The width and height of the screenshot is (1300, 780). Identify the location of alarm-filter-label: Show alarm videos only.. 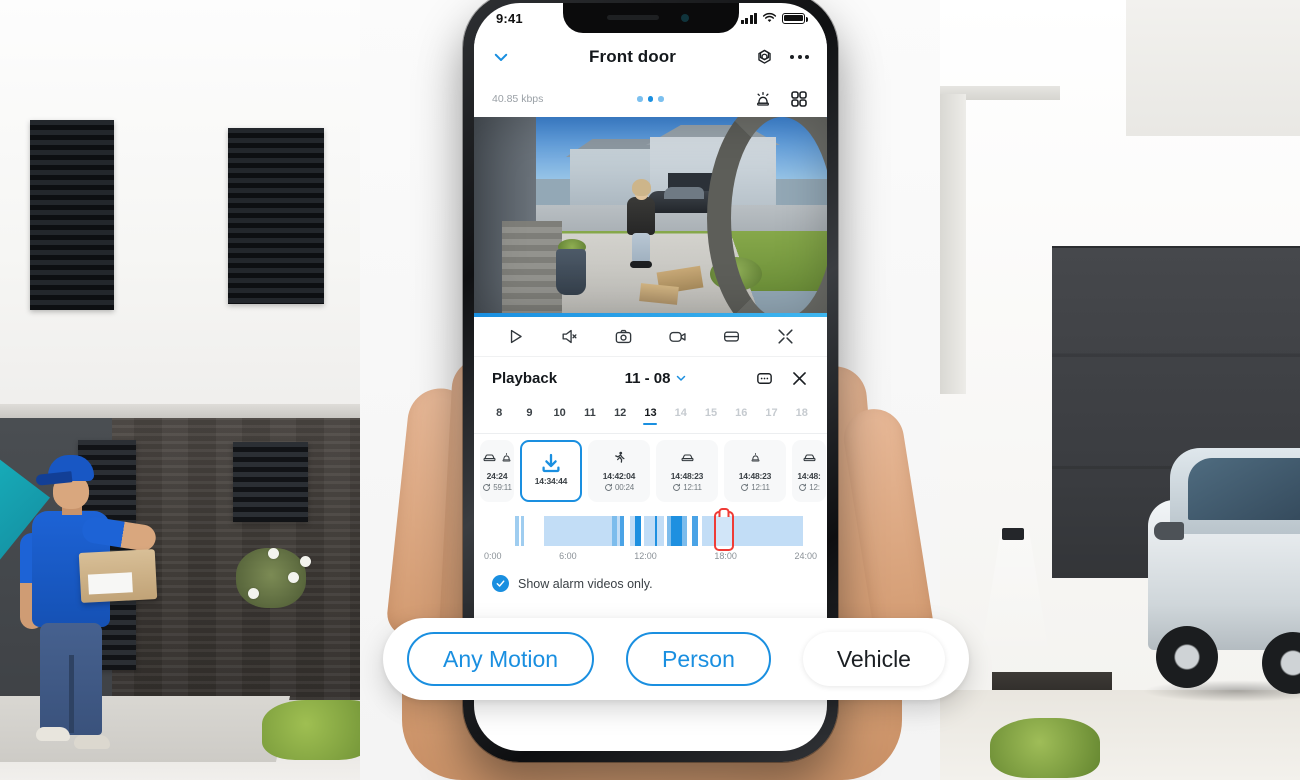
(585, 583).